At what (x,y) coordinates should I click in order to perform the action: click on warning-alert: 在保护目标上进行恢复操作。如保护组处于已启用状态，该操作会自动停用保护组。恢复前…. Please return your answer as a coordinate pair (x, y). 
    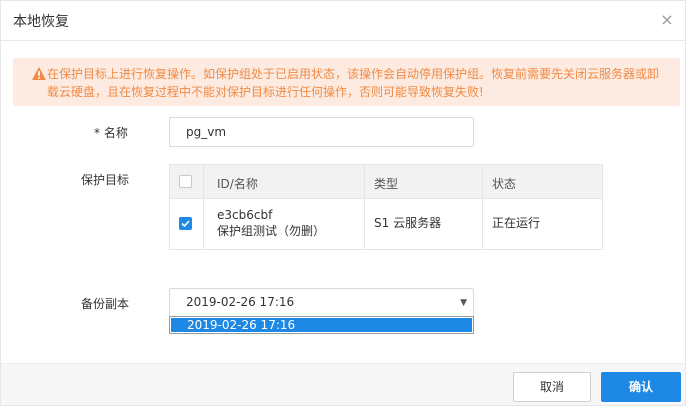
    Looking at the image, I should click on (346, 82).